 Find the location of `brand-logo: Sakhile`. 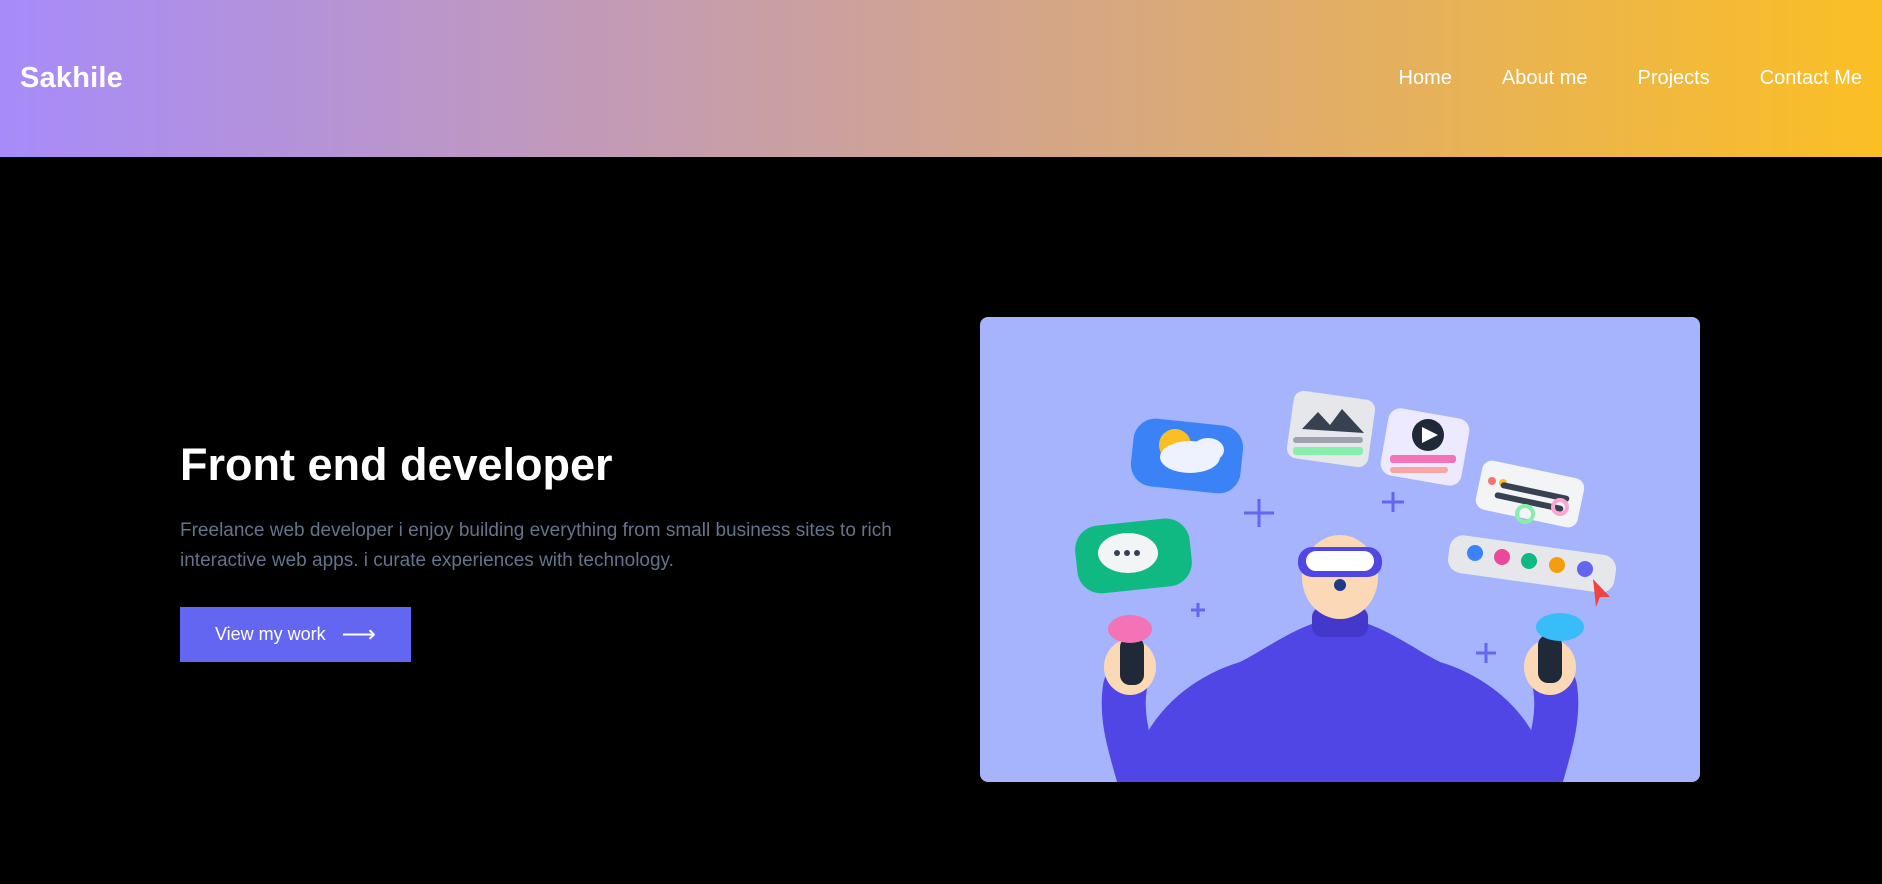

brand-logo: Sakhile is located at coordinates (71, 78).